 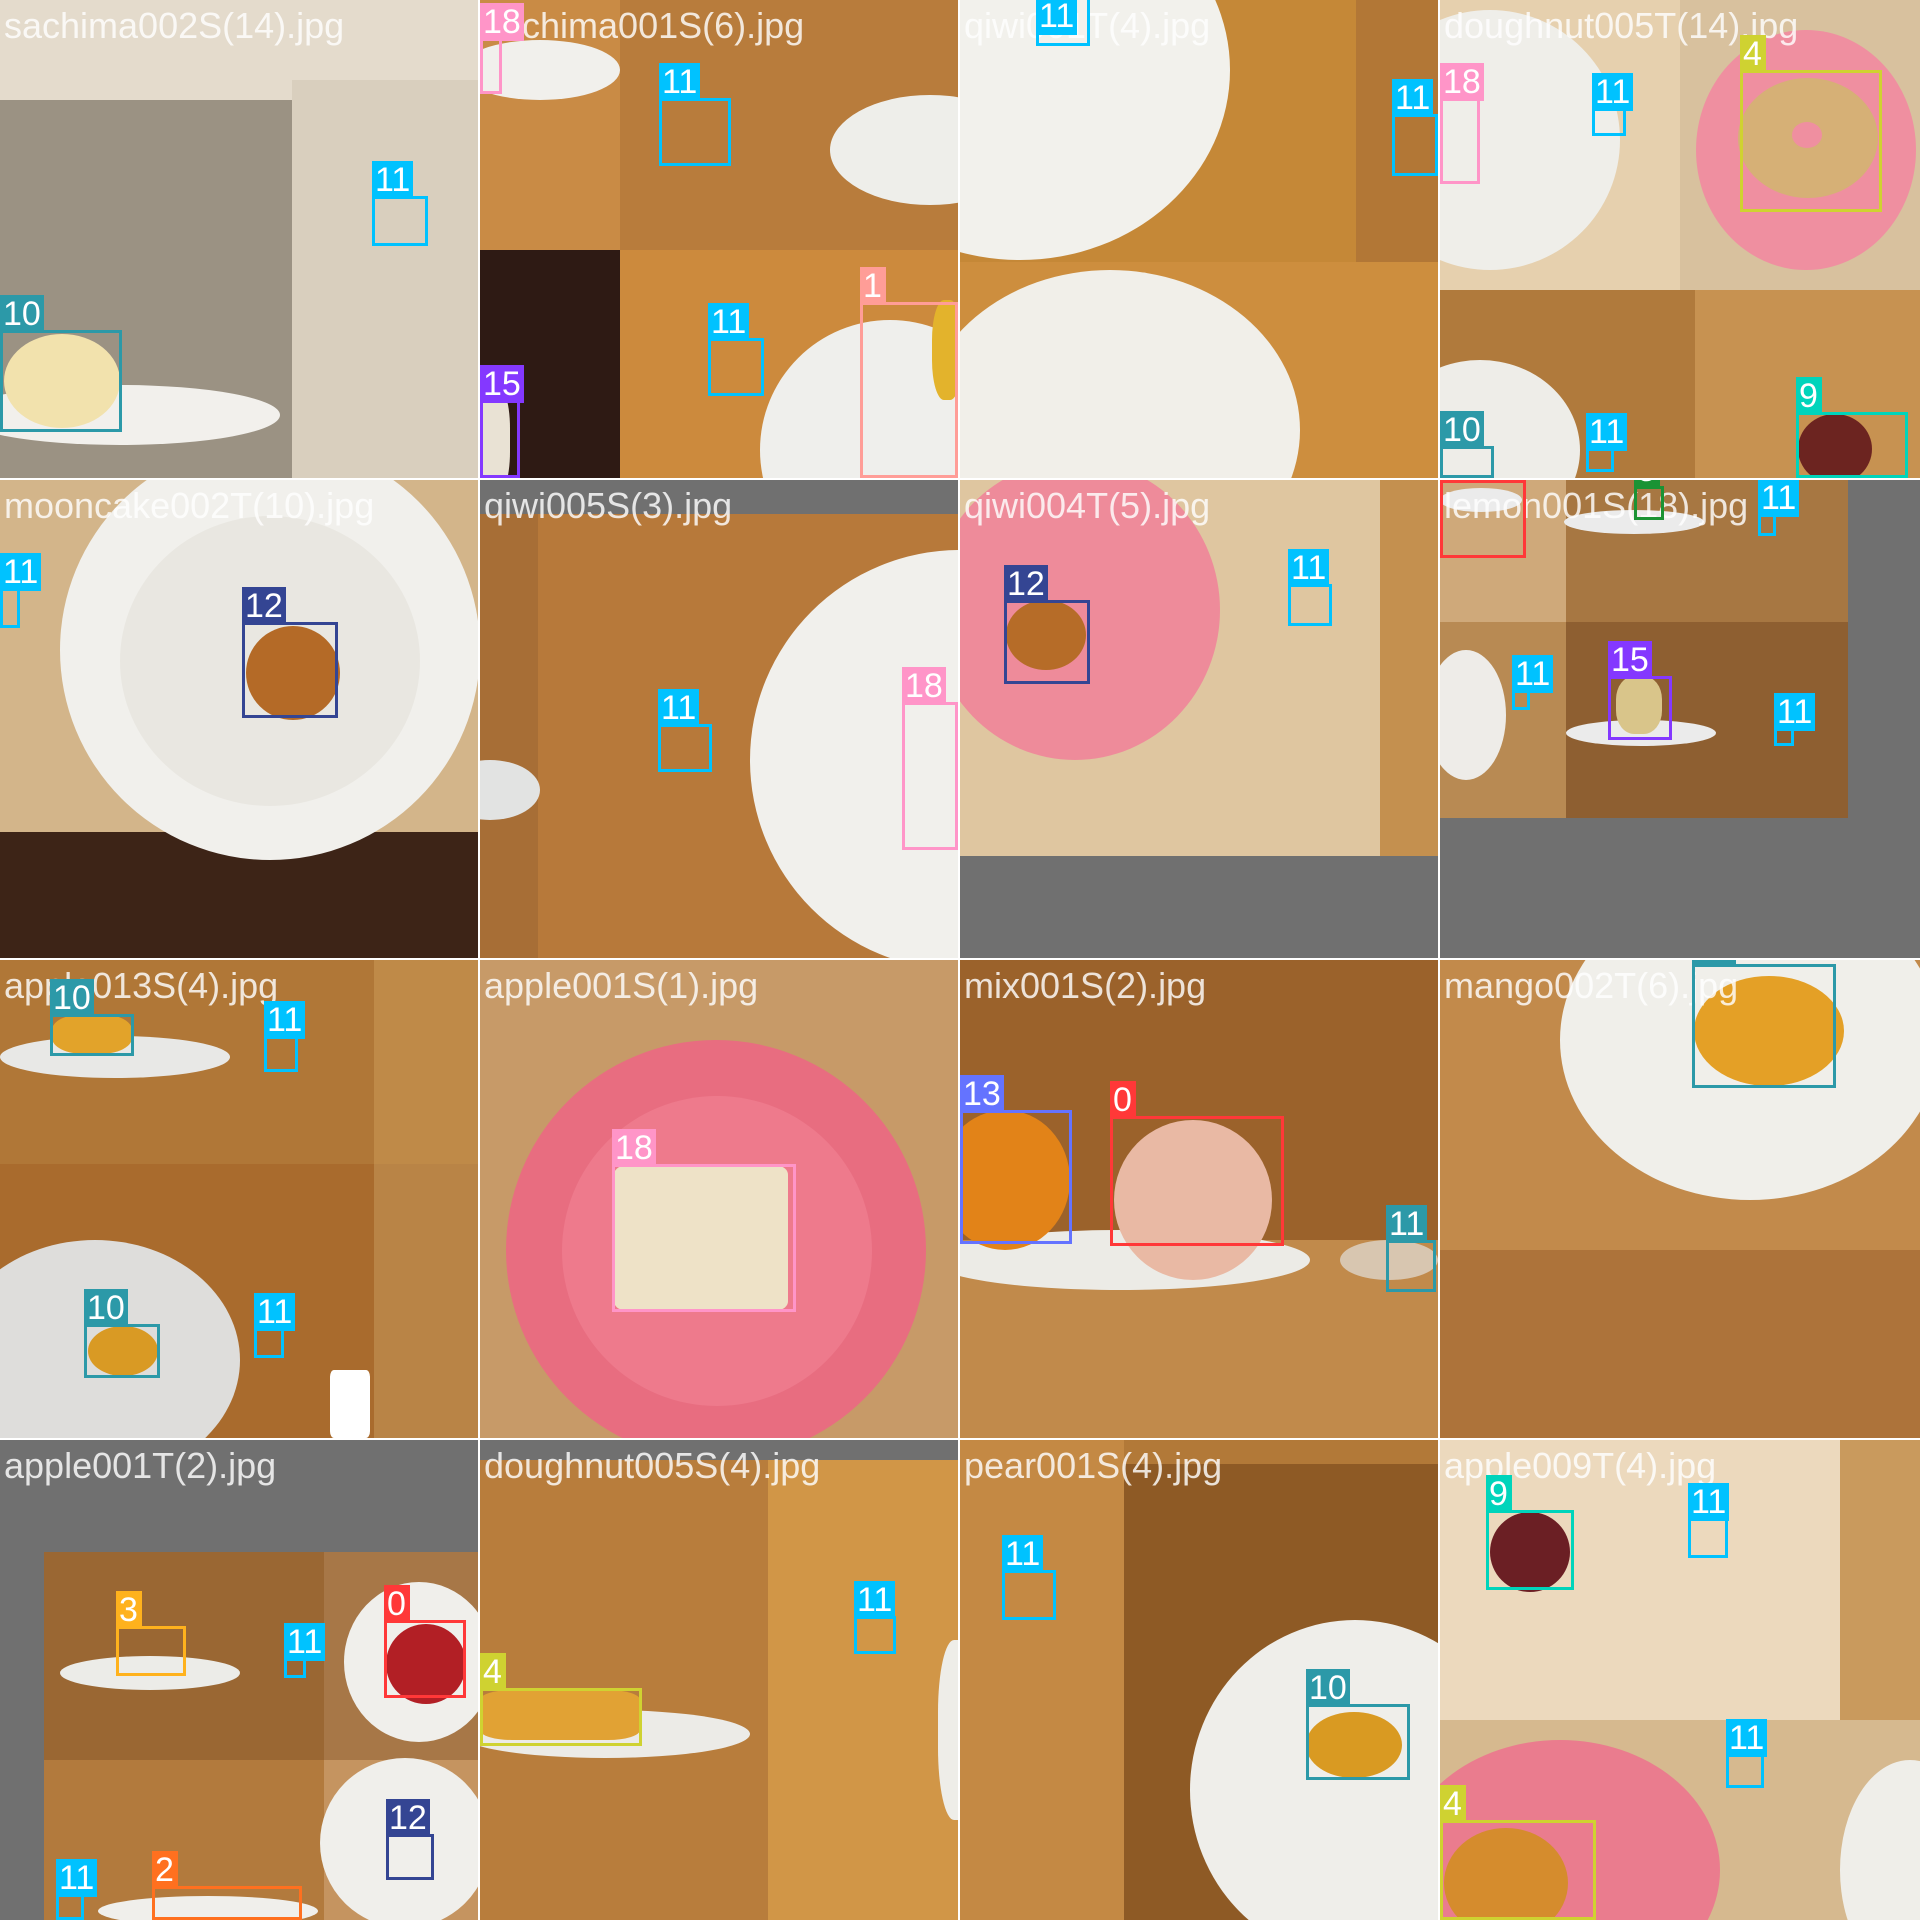 What do you see at coordinates (1680, 1199) in the screenshot?
I see `mosaic-tile: mango002T(6).jpg 10` at bounding box center [1680, 1199].